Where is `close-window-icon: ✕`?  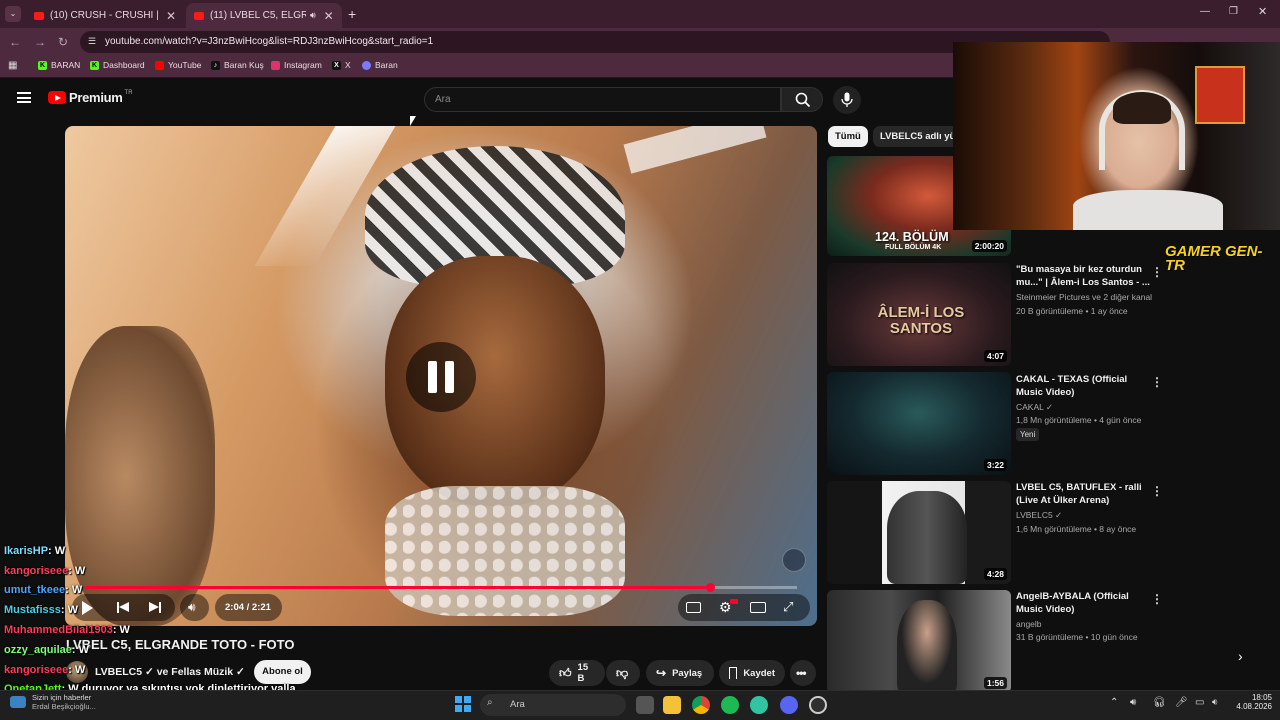
close-window-icon: ✕ is located at coordinates (1262, 11).